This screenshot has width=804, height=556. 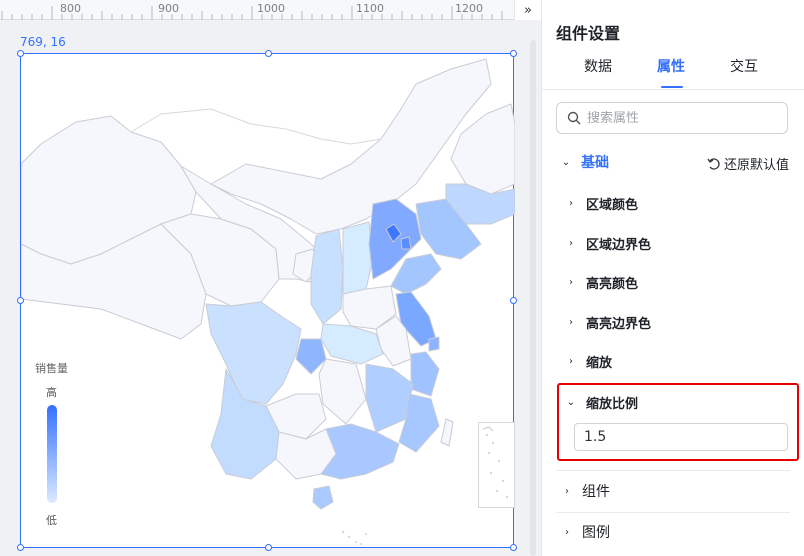 I want to click on reset-default-button: 还原默认值, so click(x=748, y=163).